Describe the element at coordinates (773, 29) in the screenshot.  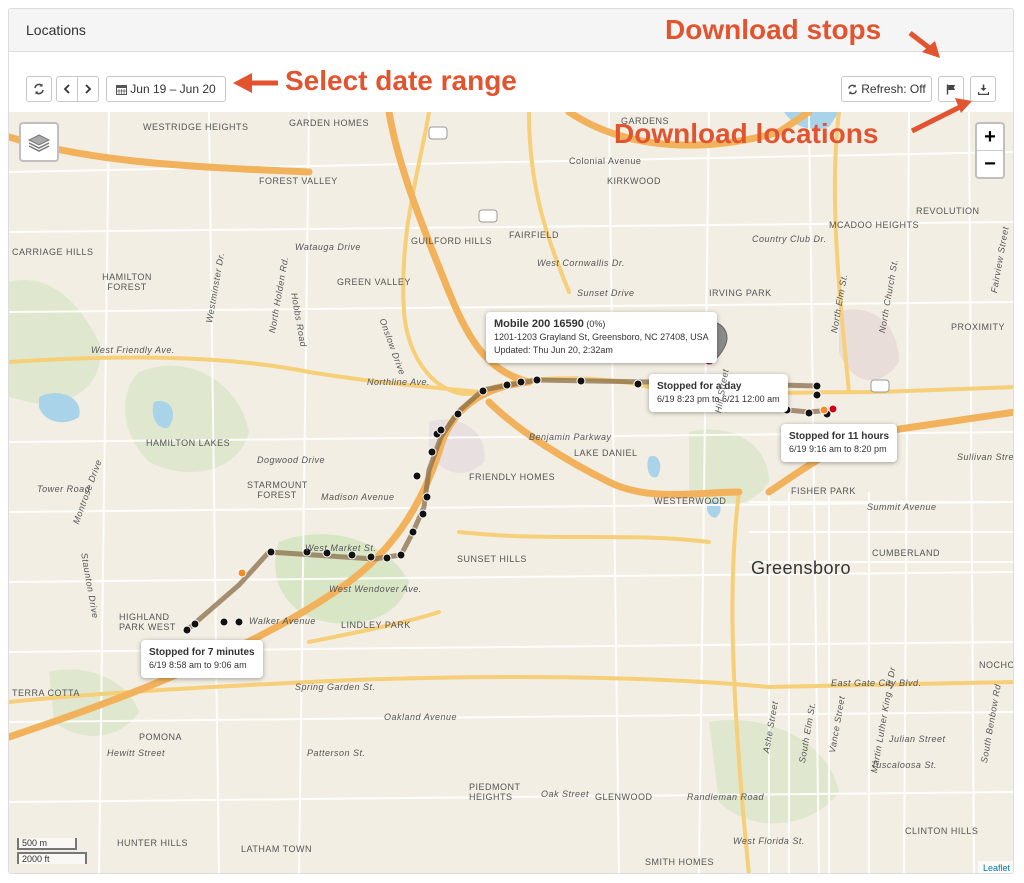
I see `annotation-download-stops: Download stops` at that location.